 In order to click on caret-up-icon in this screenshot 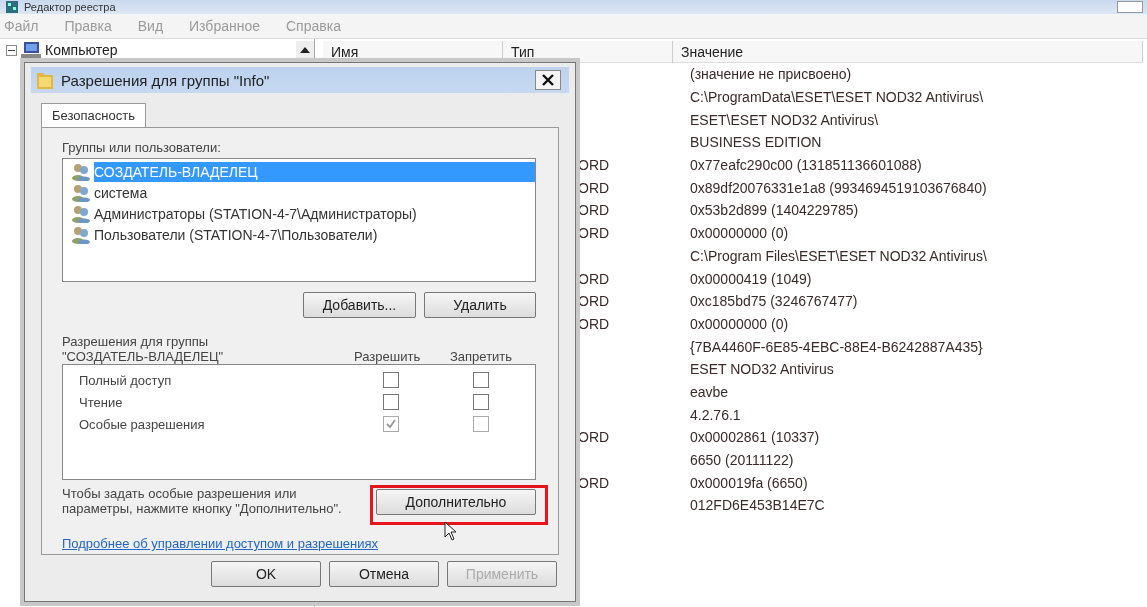, I will do `click(305, 50)`.